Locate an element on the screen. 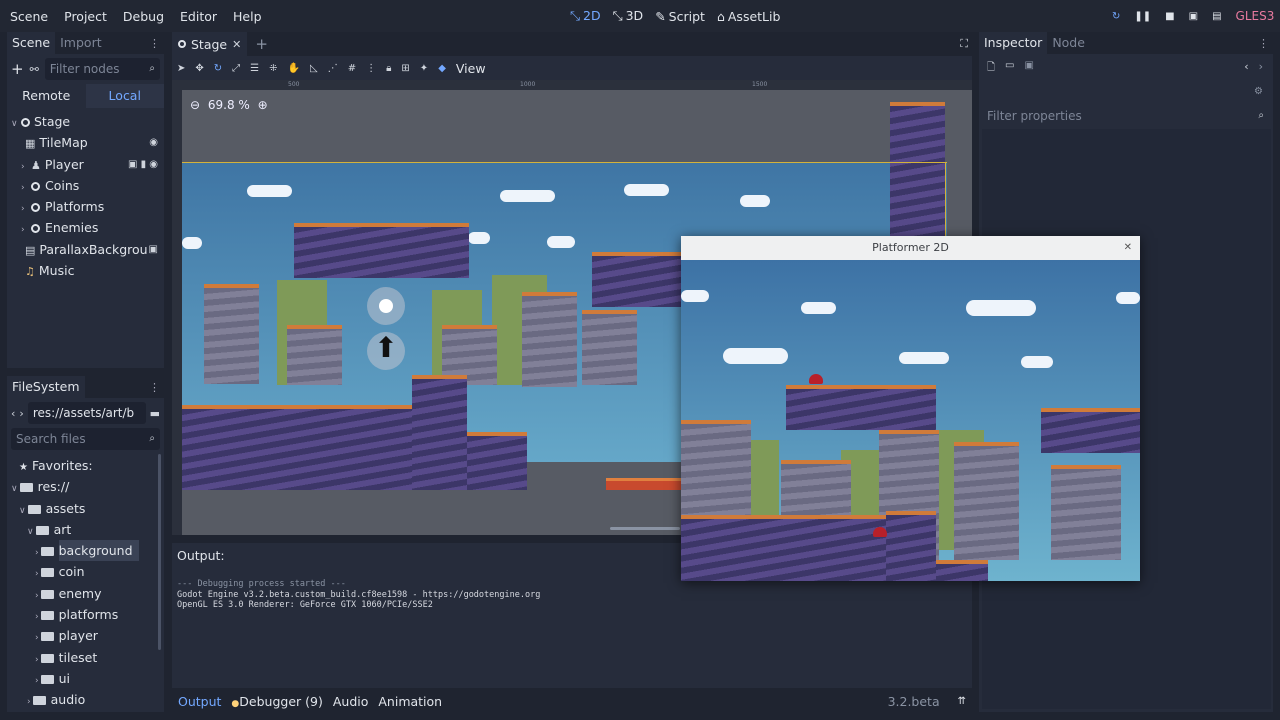 This screenshot has height=720, width=1280. workspace-script: ✎ Script is located at coordinates (680, 16).